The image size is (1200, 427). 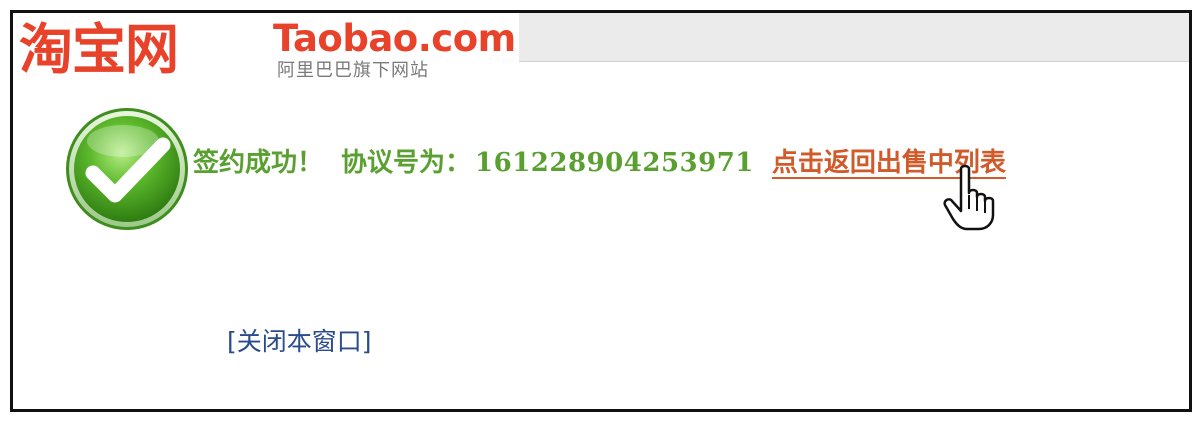 I want to click on logo-english-text: Taobao.com, so click(x=394, y=38).